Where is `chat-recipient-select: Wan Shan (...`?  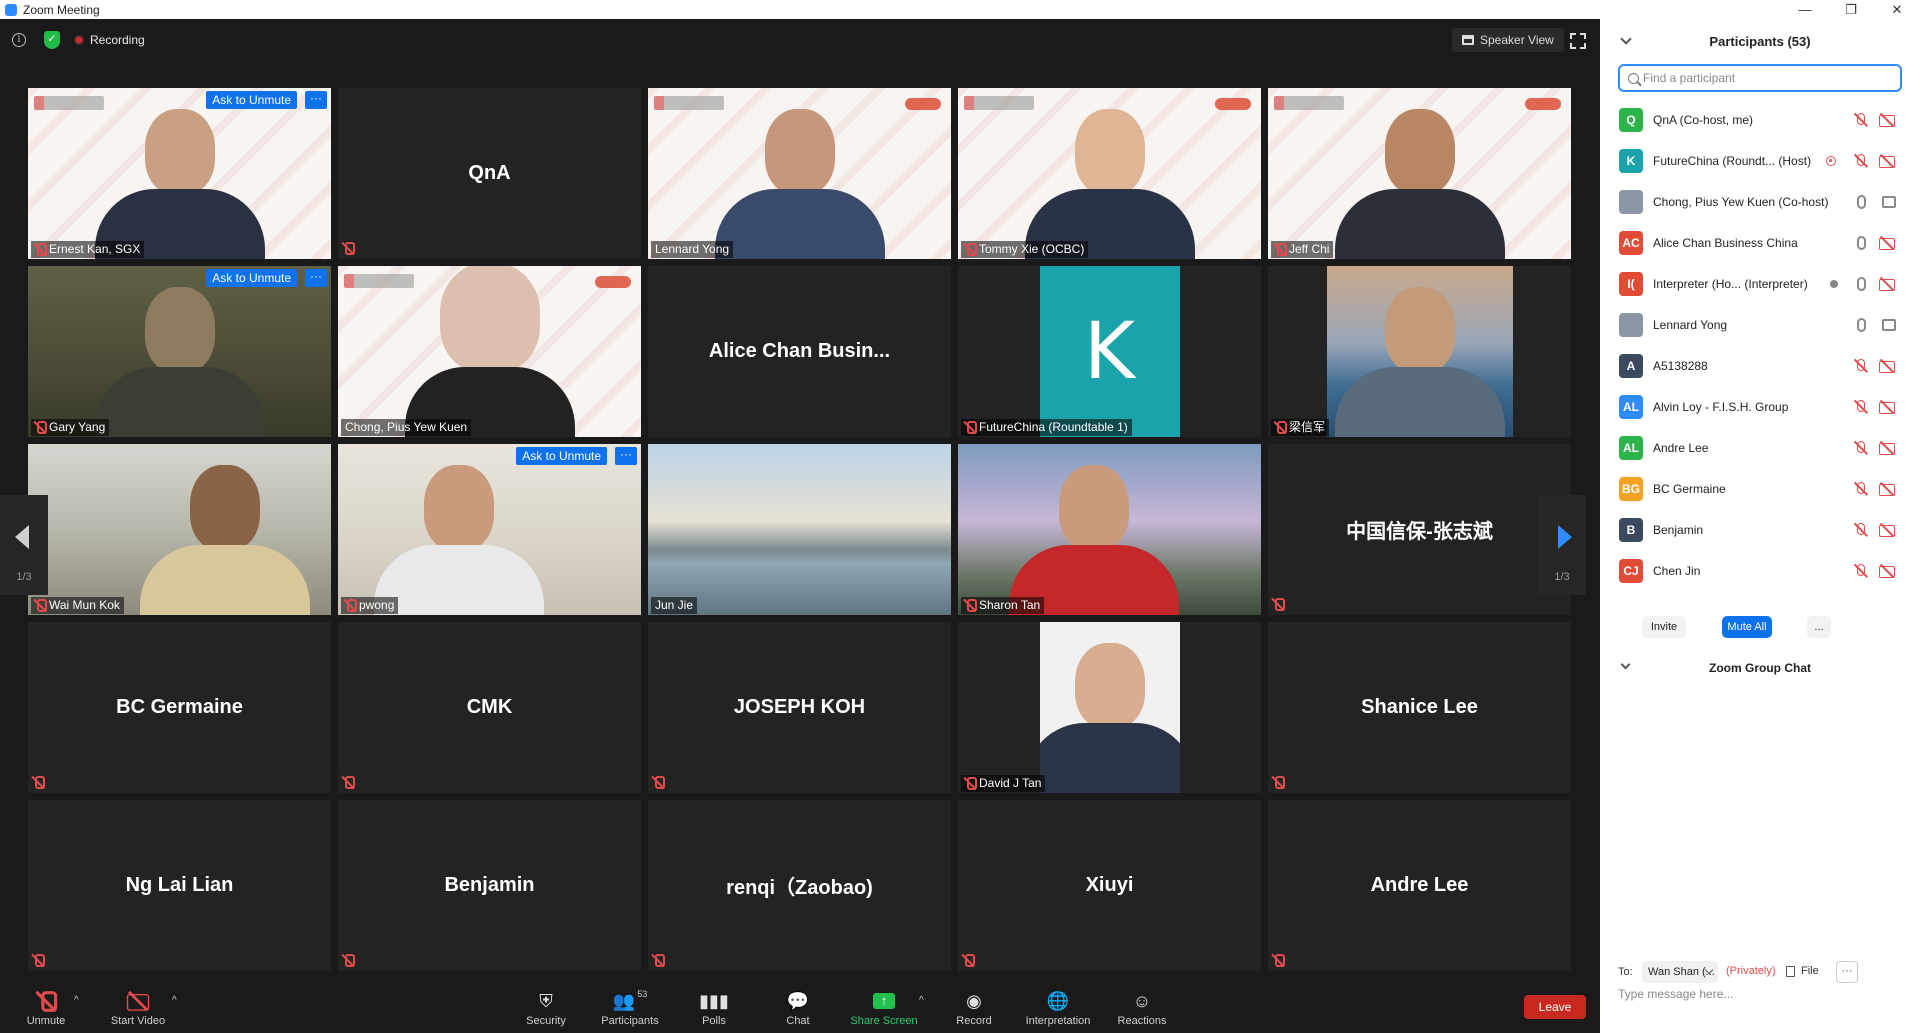
chat-recipient-select: Wan Shan (... is located at coordinates (1680, 972).